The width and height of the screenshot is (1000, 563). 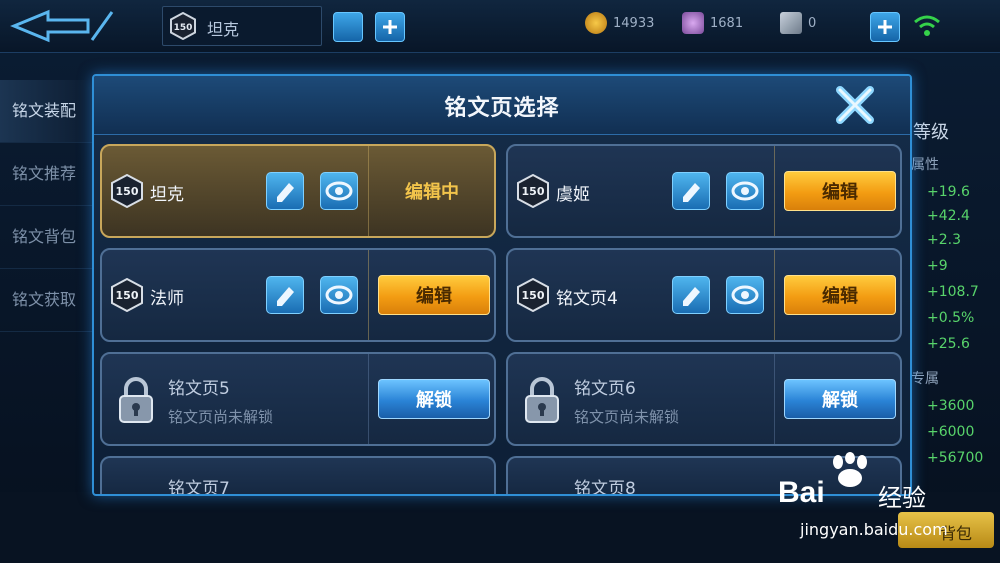 What do you see at coordinates (605, 389) in the screenshot?
I see `card-name: 铭文页6` at bounding box center [605, 389].